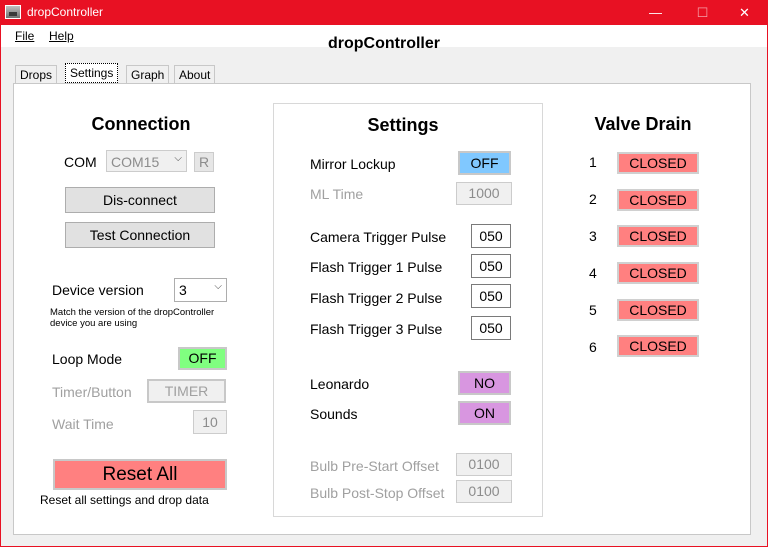  What do you see at coordinates (98, 290) in the screenshot?
I see `device-version-label: Device version` at bounding box center [98, 290].